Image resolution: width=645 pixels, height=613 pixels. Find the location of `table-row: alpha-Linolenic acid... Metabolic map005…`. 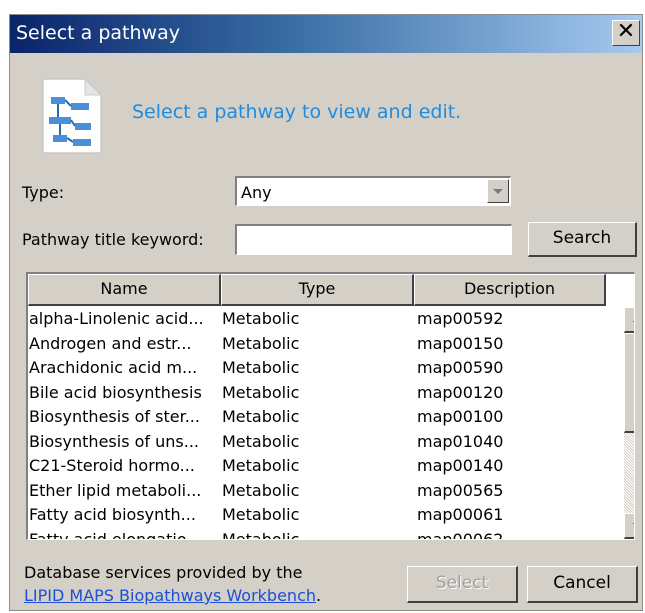

table-row: alpha-Linolenic acid... Metabolic map005… is located at coordinates (317, 319).